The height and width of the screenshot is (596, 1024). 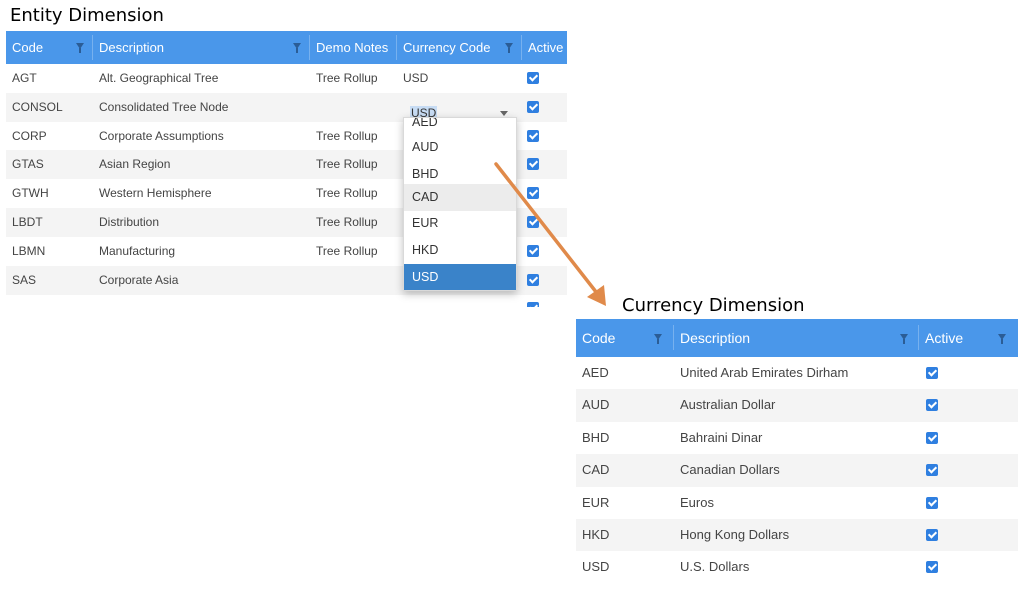 What do you see at coordinates (596, 567) in the screenshot?
I see `code-cell: USD` at bounding box center [596, 567].